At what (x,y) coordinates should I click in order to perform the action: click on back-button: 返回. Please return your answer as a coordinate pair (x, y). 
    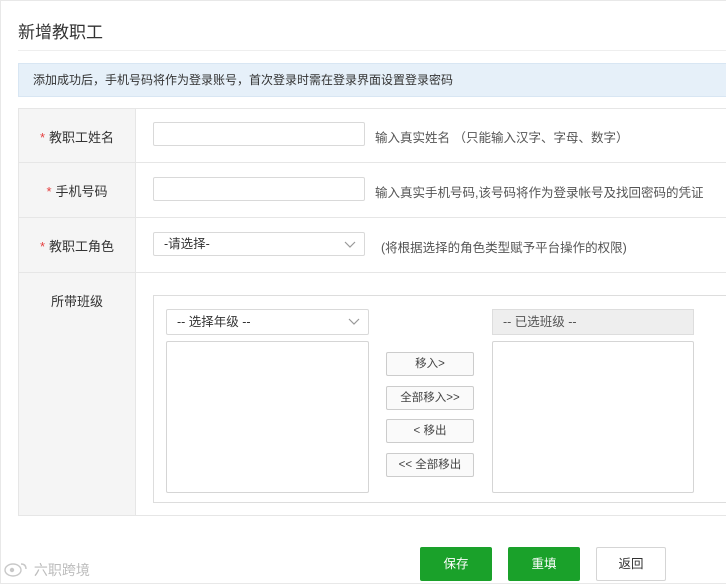
    Looking at the image, I should click on (631, 564).